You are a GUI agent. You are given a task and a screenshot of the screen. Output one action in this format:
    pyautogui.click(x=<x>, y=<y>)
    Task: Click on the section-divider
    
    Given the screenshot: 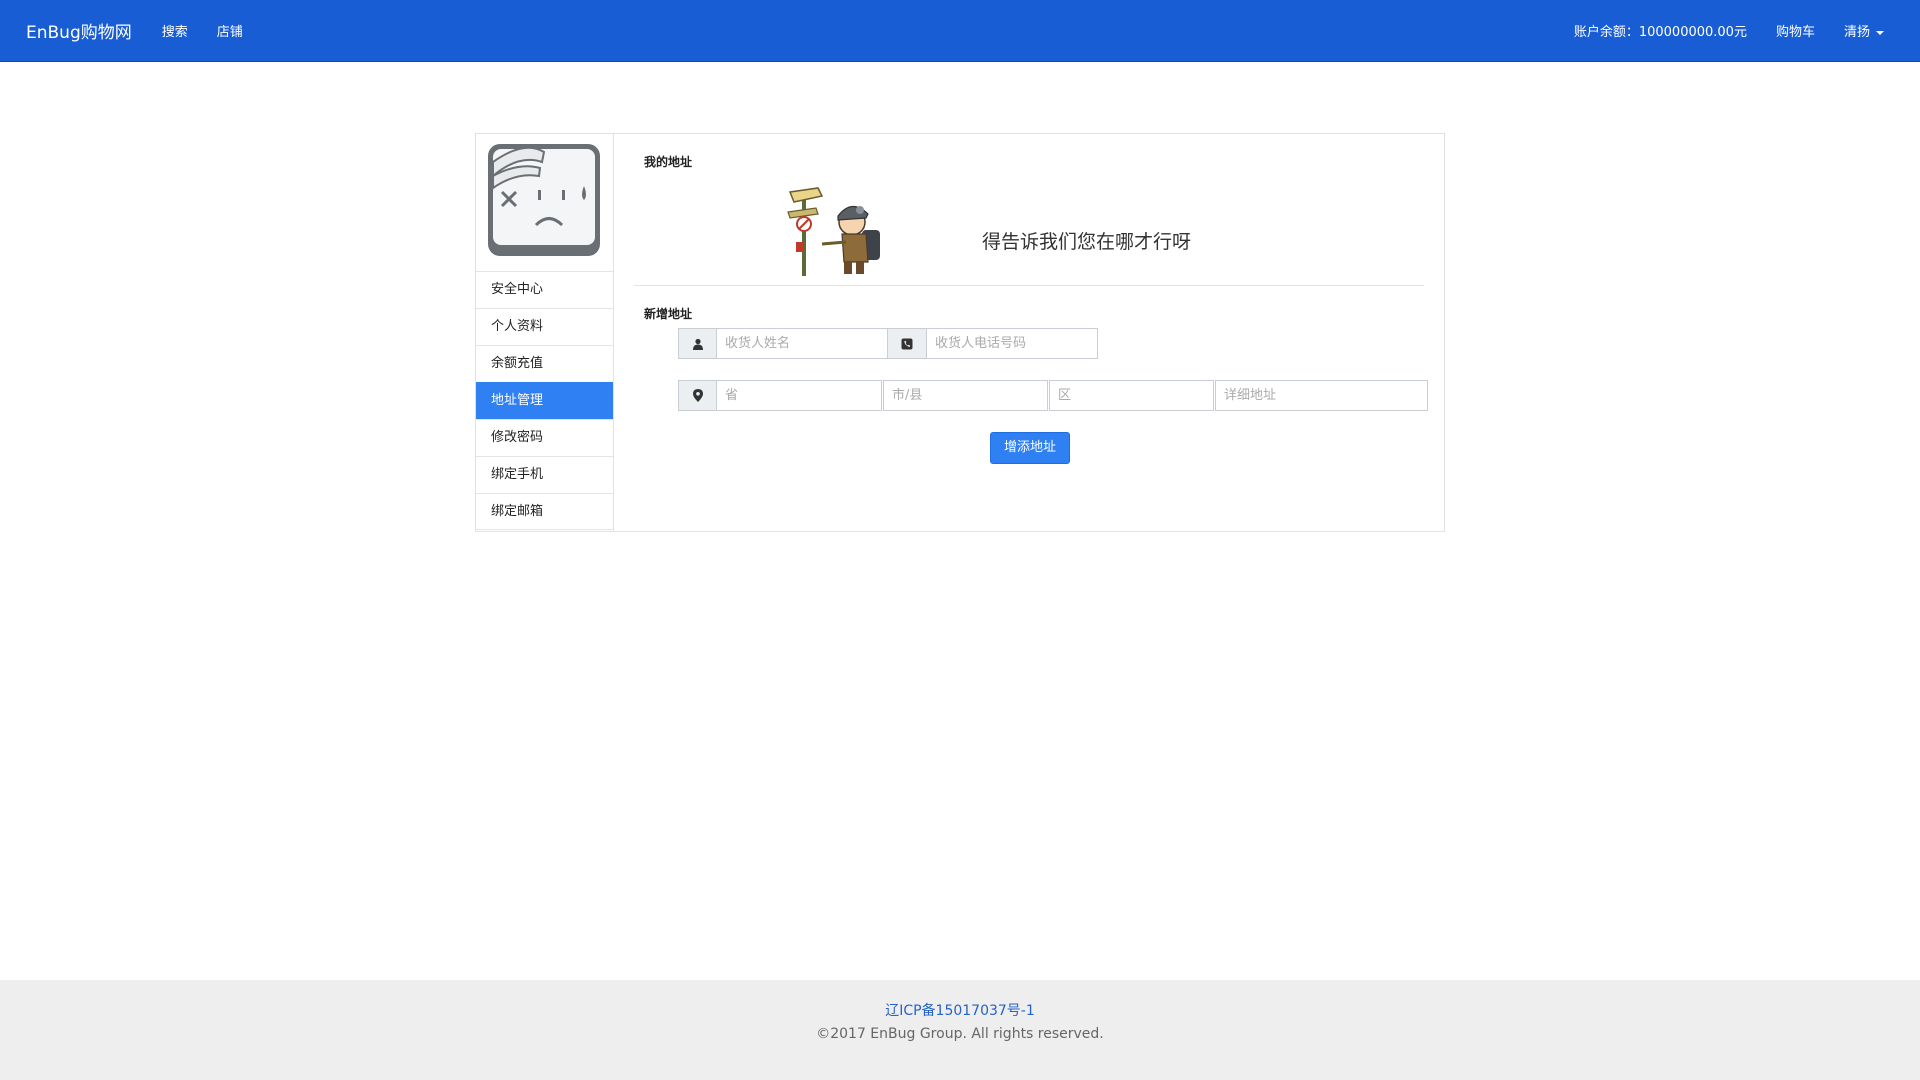 What is the action you would take?
    pyautogui.click(x=1029, y=285)
    